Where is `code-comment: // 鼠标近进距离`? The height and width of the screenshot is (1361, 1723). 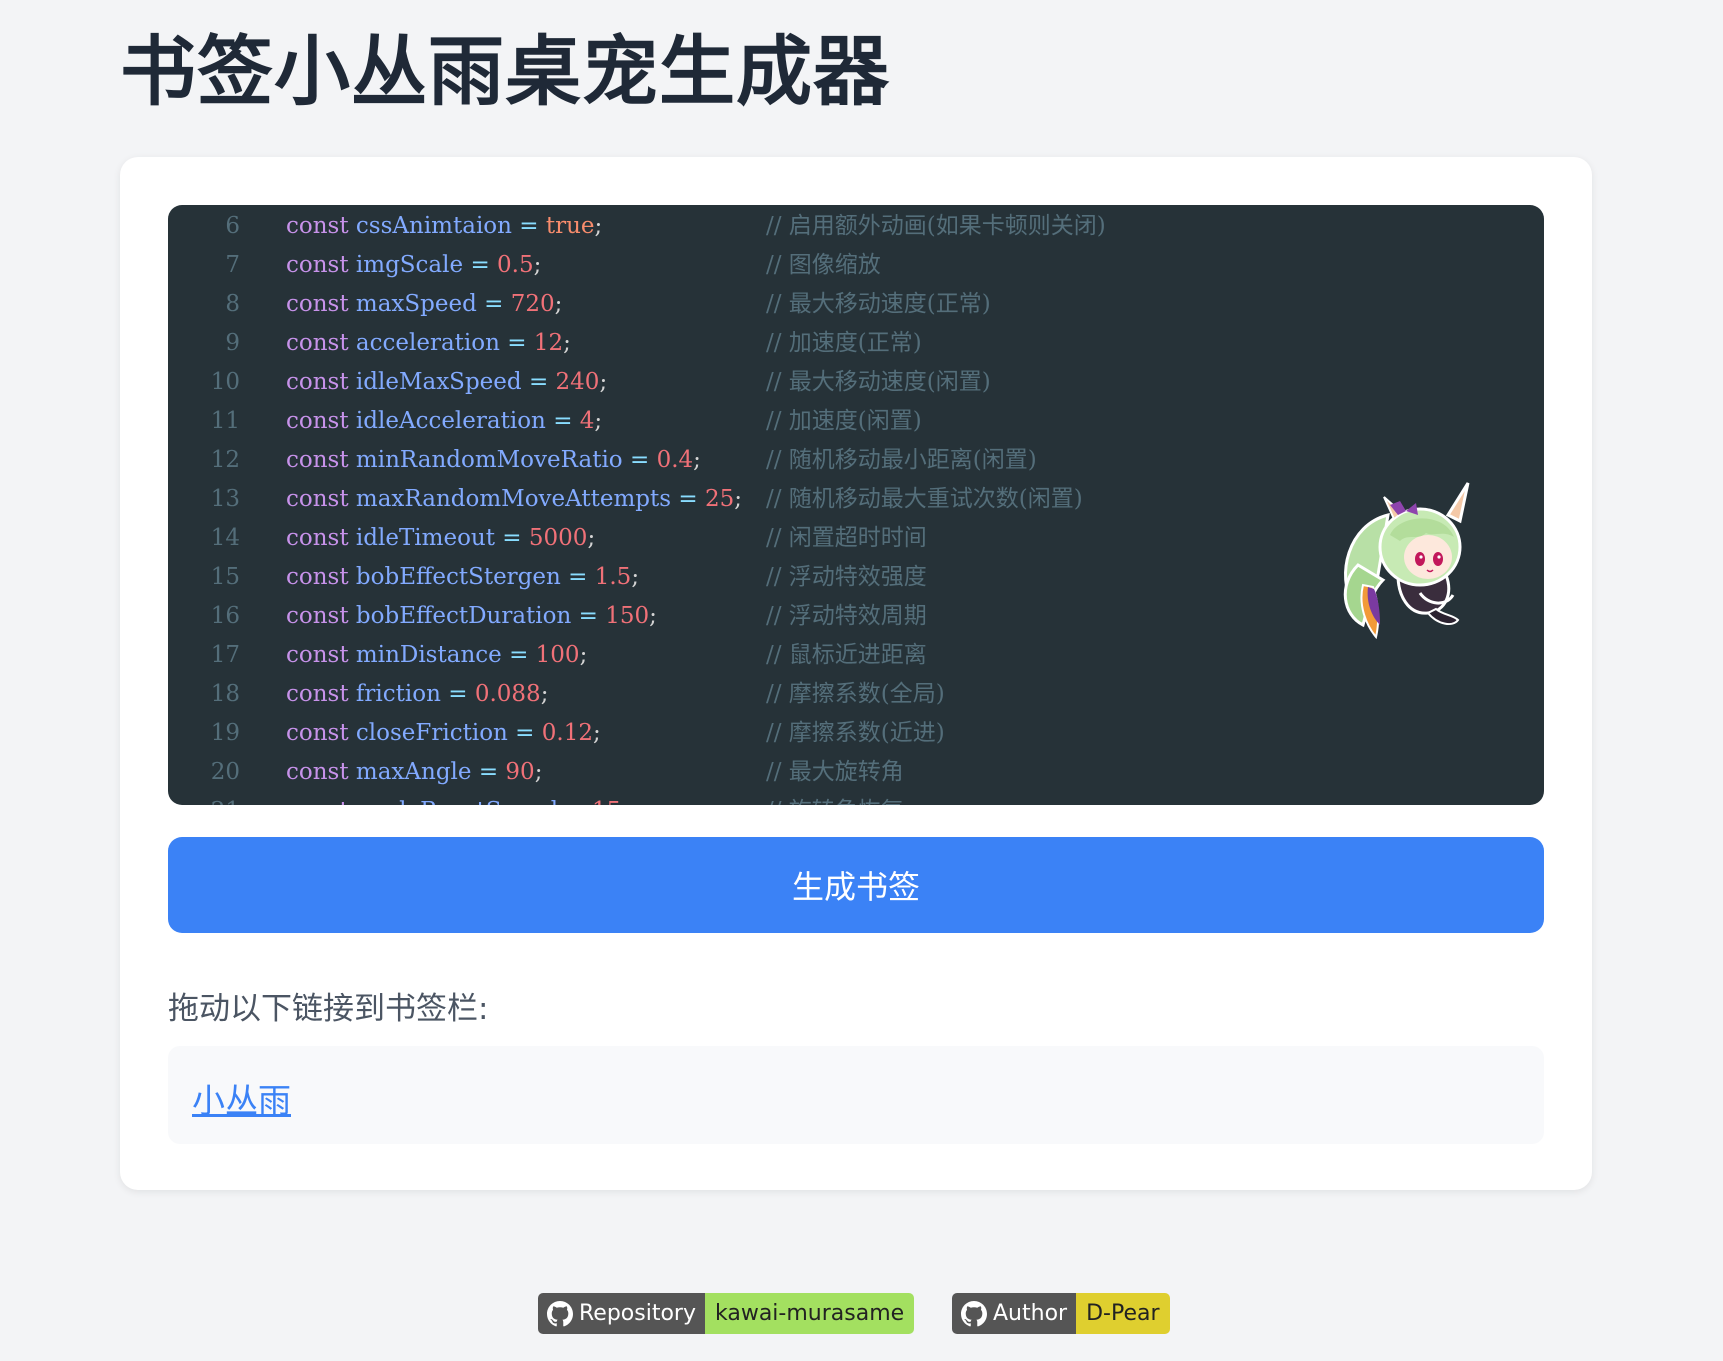 code-comment: // 鼠标近进距离 is located at coordinates (846, 655).